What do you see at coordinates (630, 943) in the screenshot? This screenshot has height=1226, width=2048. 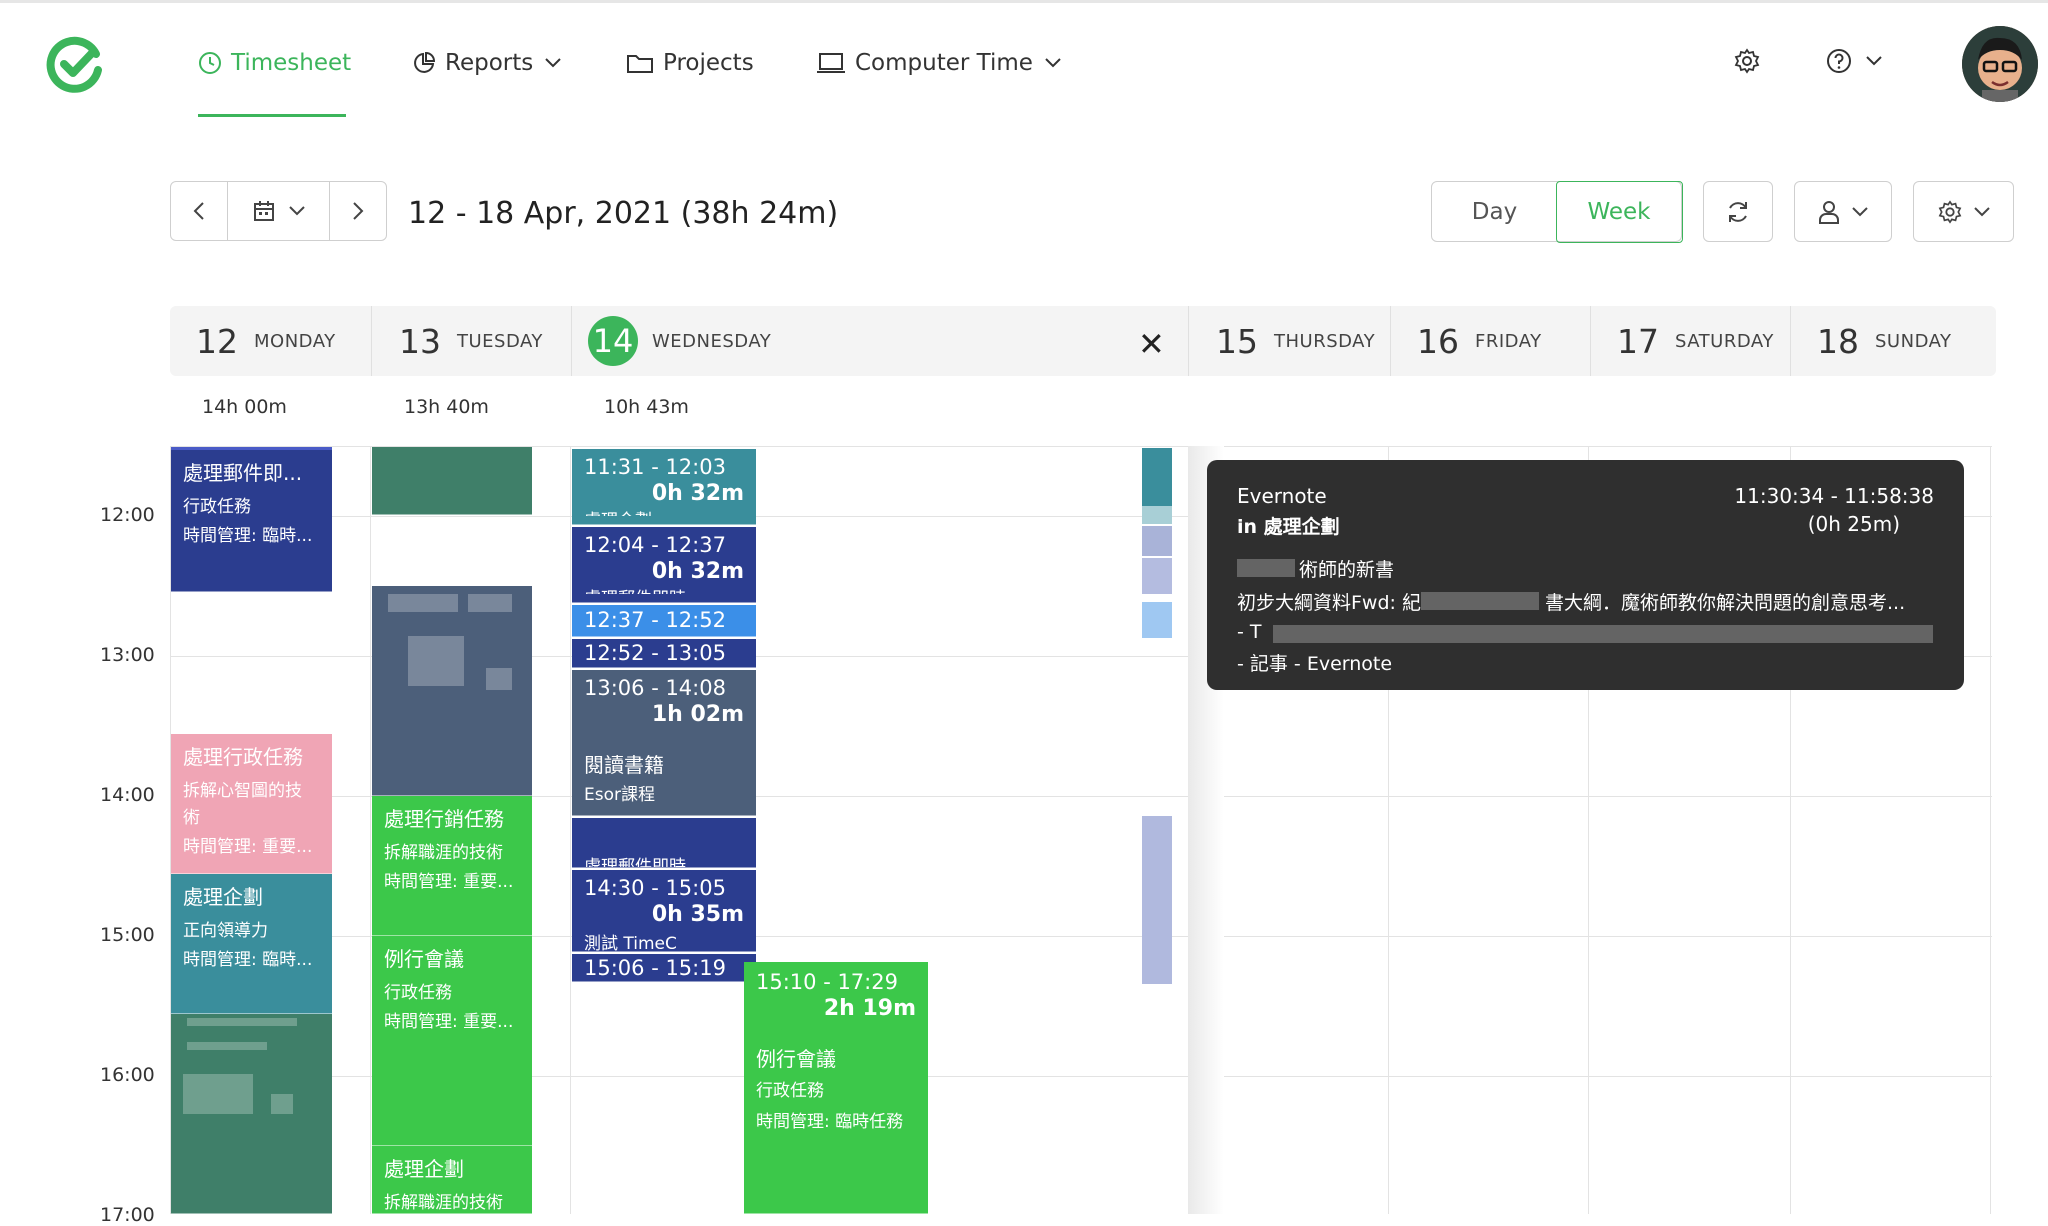 I see `event-title-cut: 測試 TimeC` at bounding box center [630, 943].